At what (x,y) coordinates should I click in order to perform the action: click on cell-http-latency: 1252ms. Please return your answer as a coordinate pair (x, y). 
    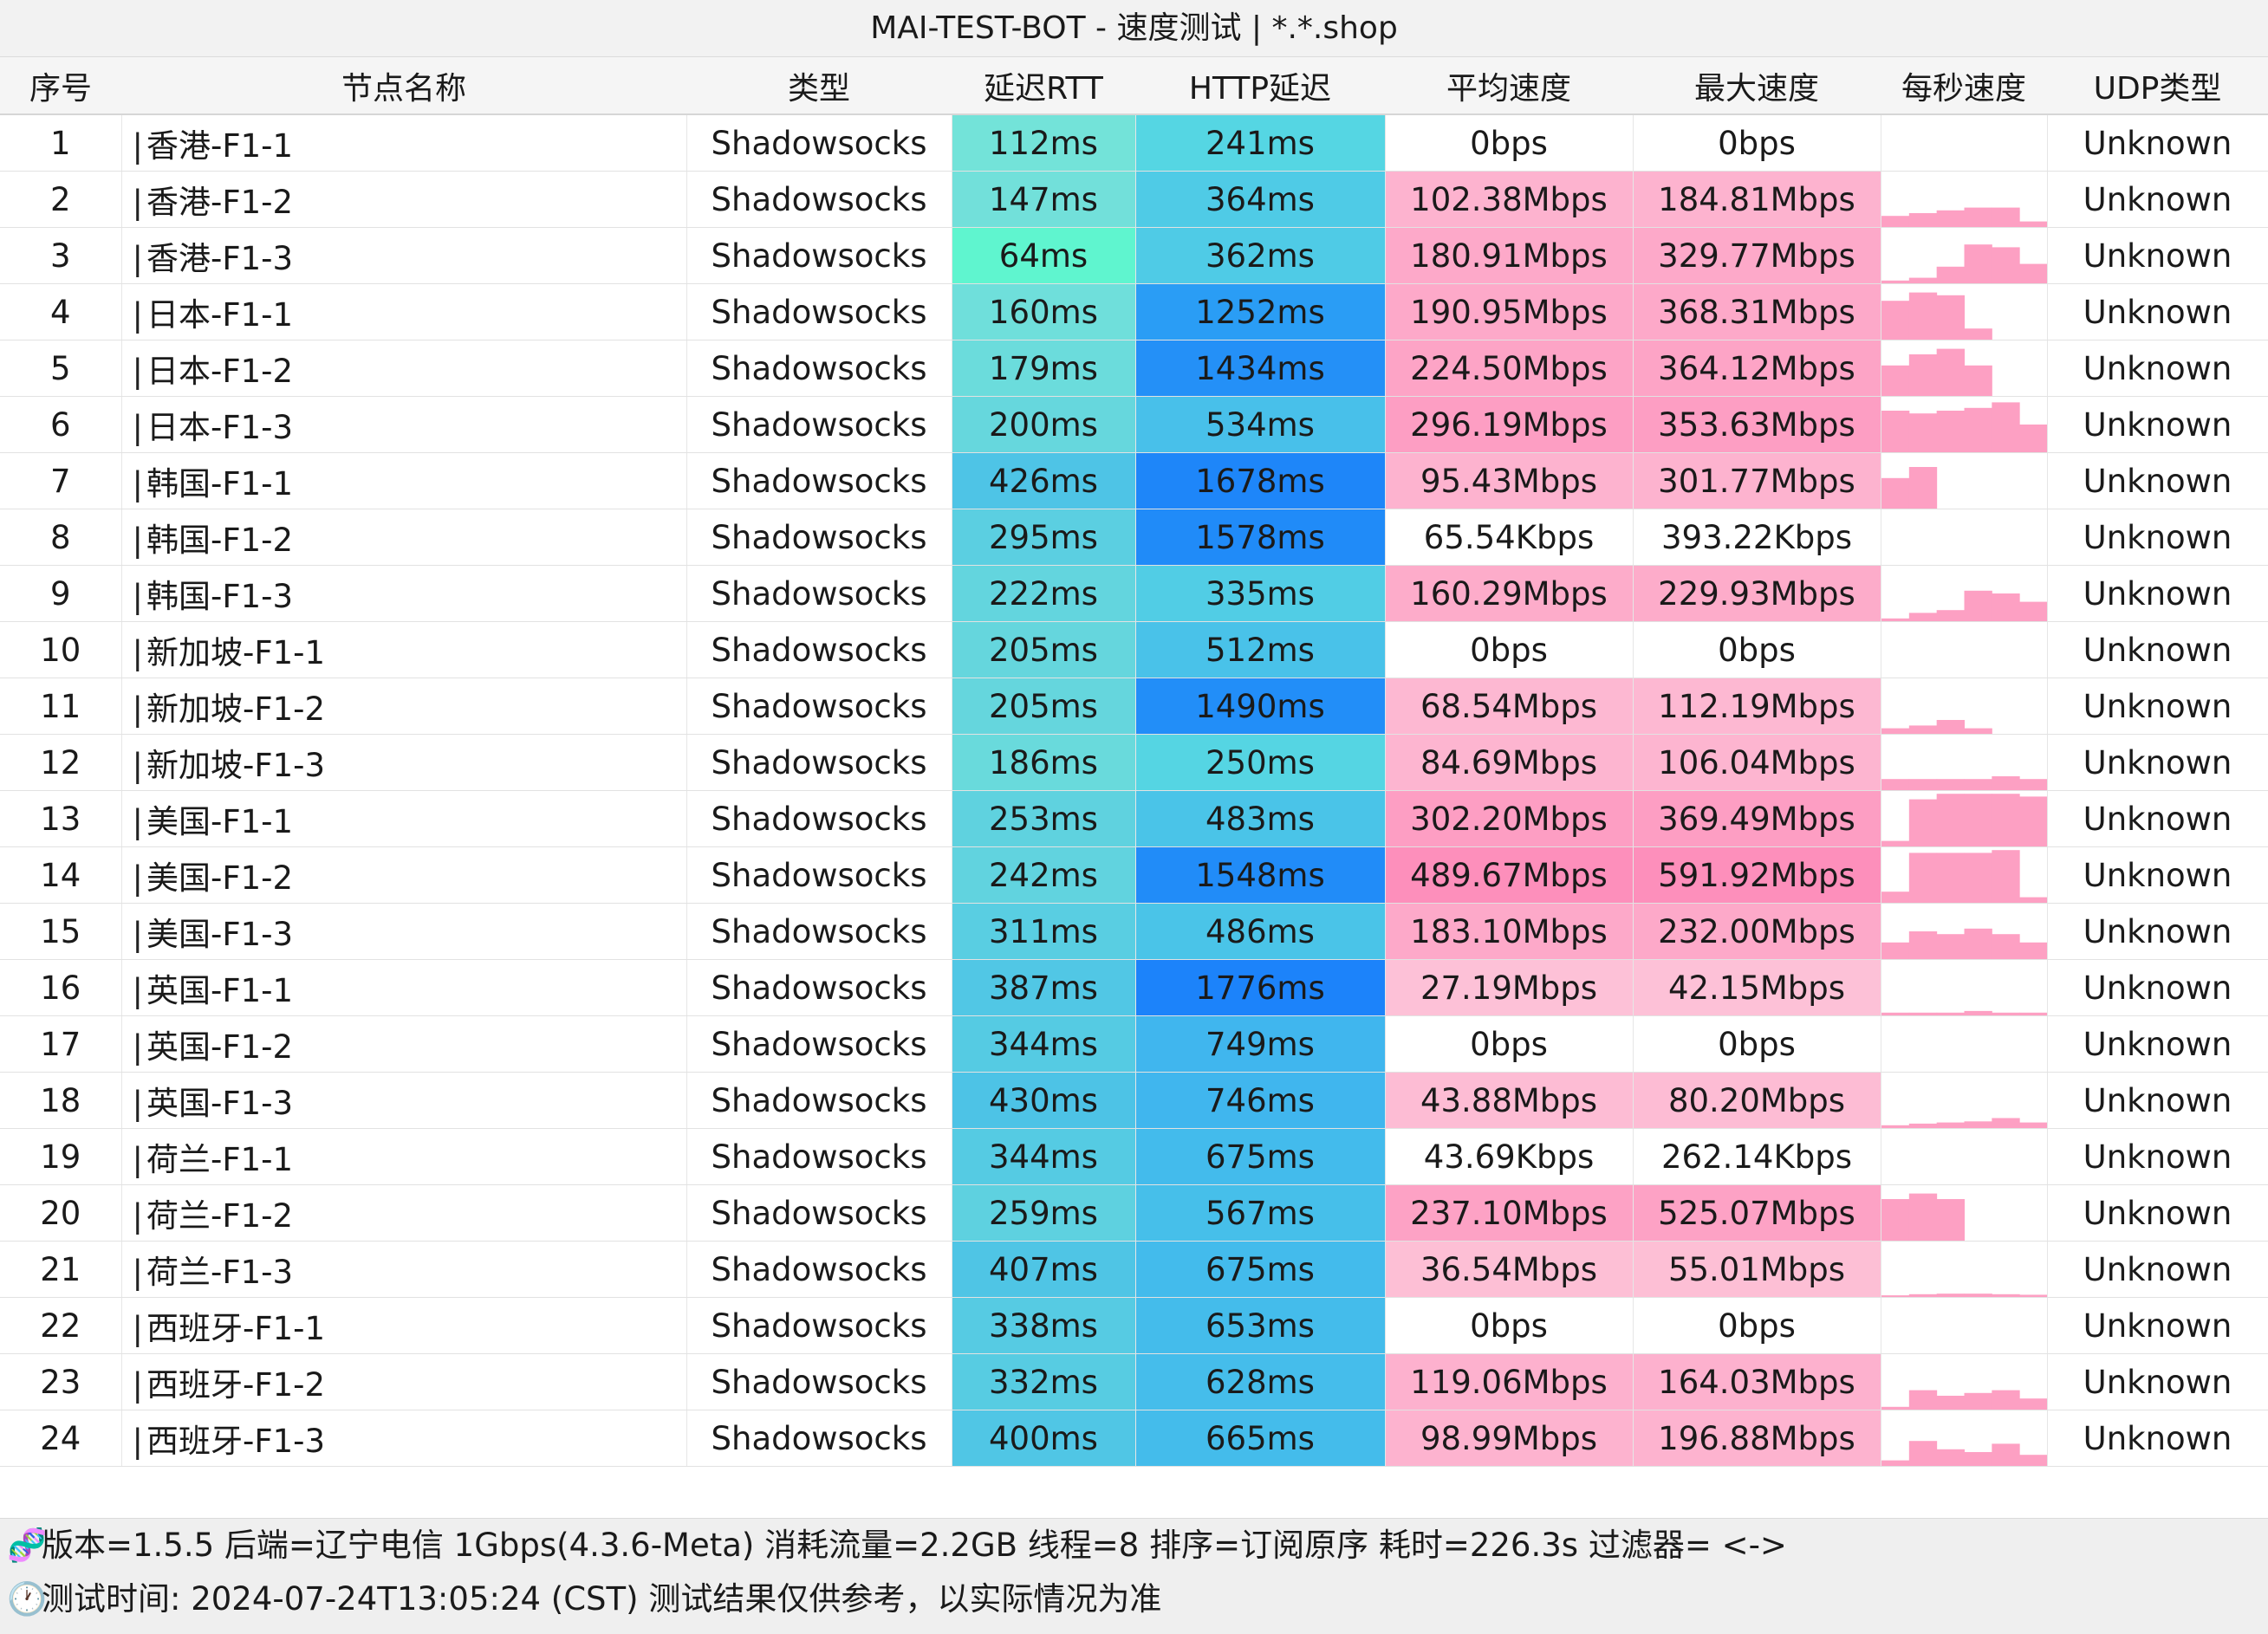
    Looking at the image, I should click on (1260, 311).